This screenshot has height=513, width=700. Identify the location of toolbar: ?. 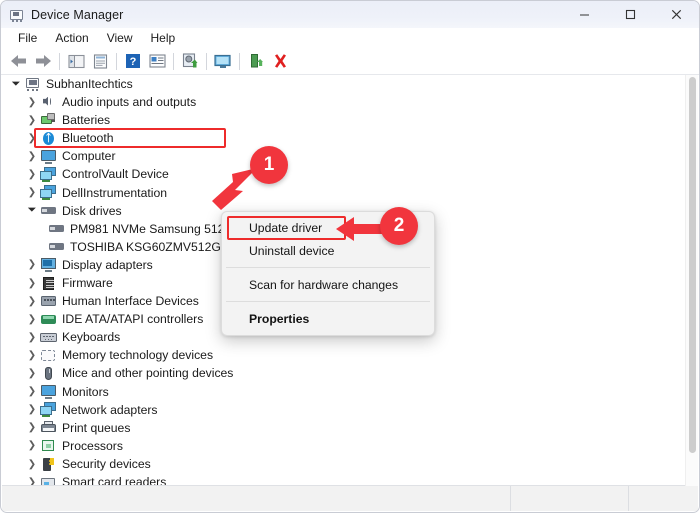
(350, 61).